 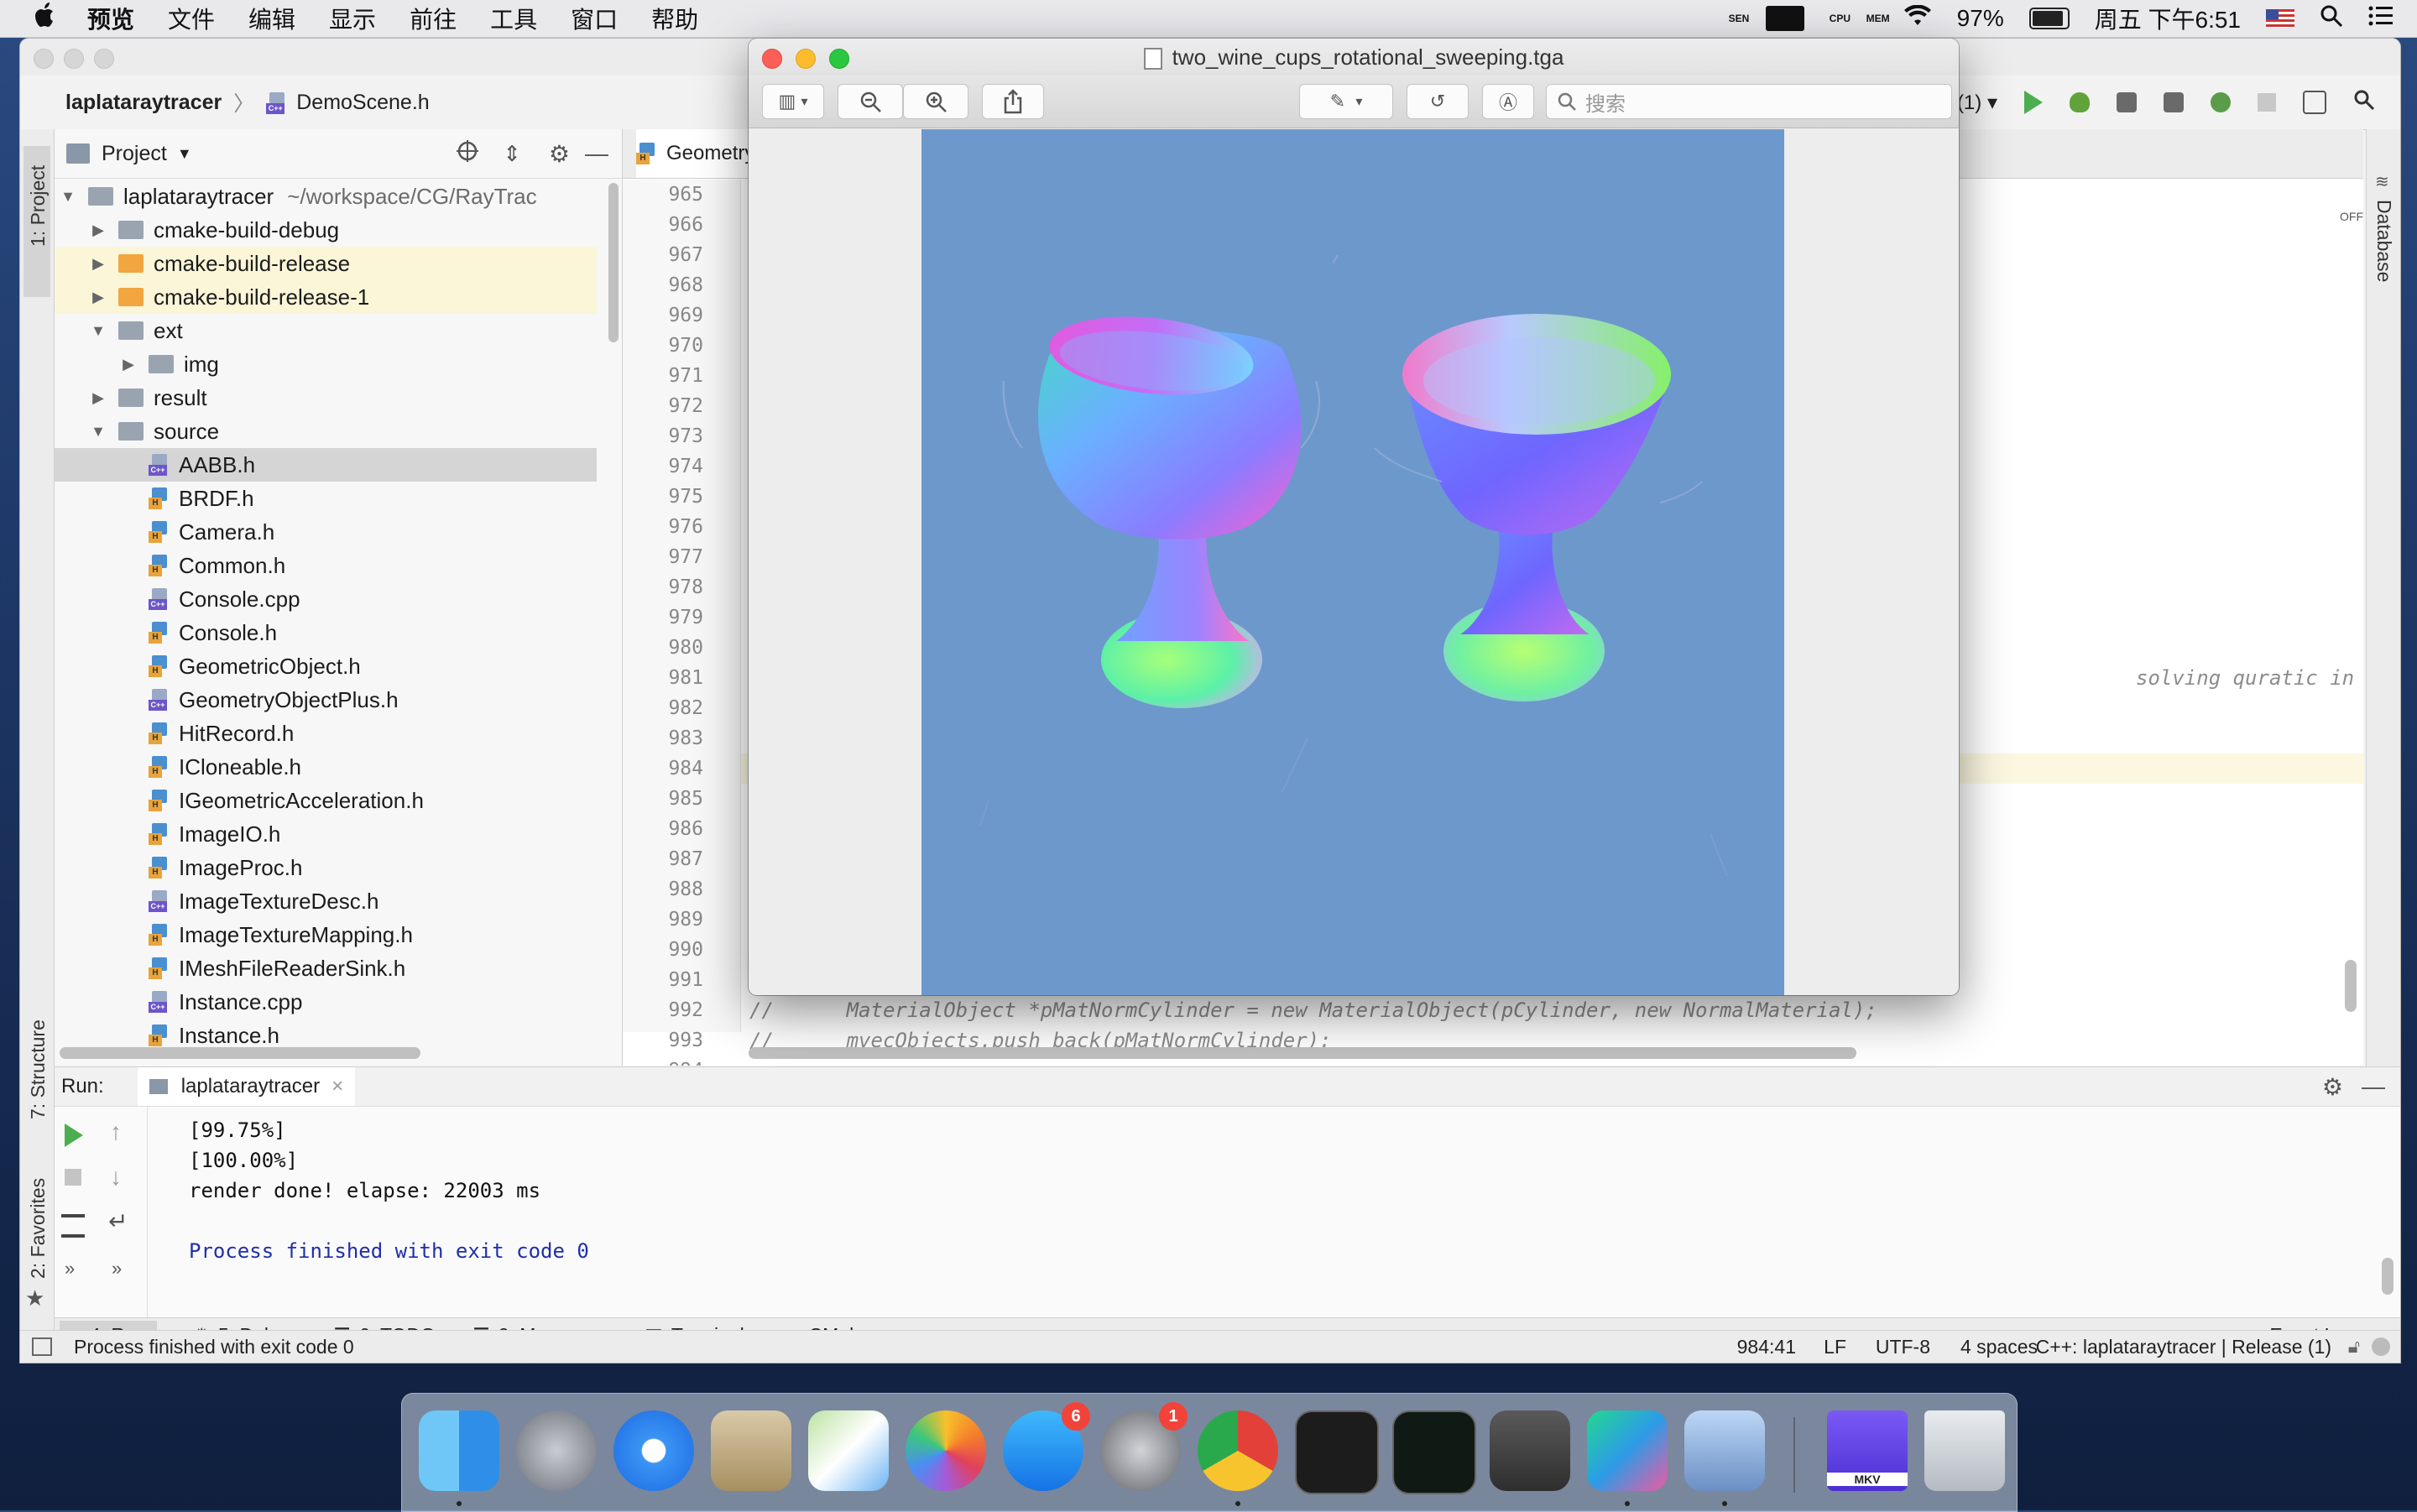 I want to click on tree-folder-item: ▶ cmake-build-debug, so click(x=326, y=230).